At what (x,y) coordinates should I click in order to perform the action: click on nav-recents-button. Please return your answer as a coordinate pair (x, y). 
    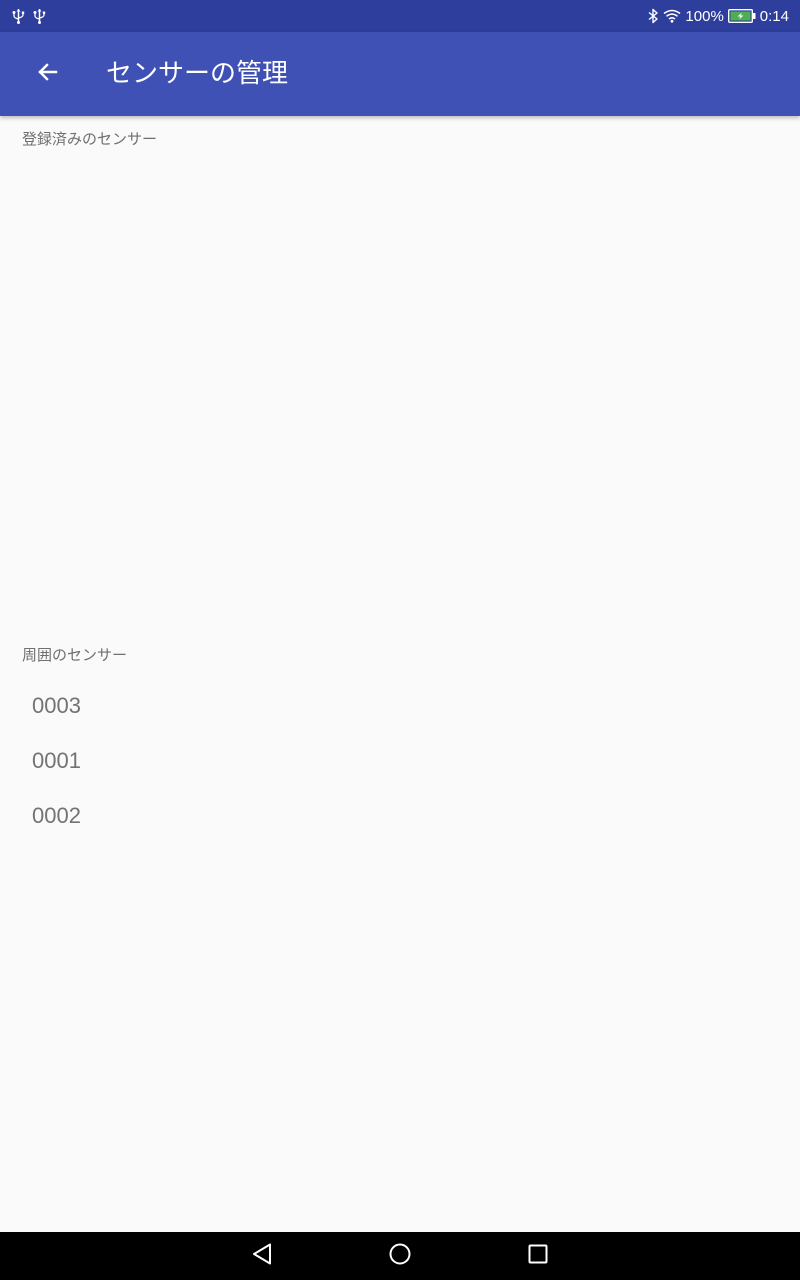
    Looking at the image, I should click on (538, 1256).